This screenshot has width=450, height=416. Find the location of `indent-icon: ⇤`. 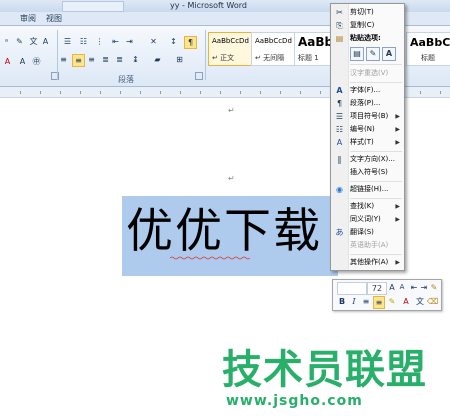

indent-icon: ⇤ is located at coordinates (414, 287).